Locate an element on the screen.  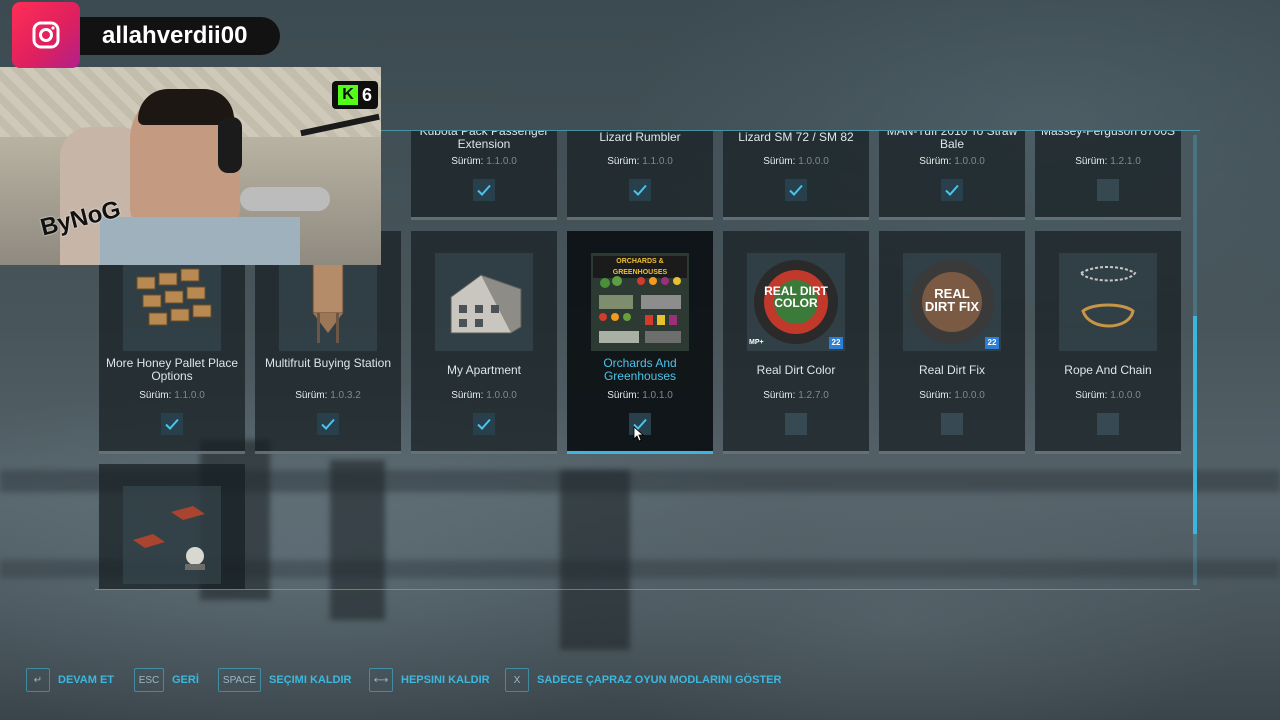
kick-logo-icon: K is located at coordinates (347, 95).